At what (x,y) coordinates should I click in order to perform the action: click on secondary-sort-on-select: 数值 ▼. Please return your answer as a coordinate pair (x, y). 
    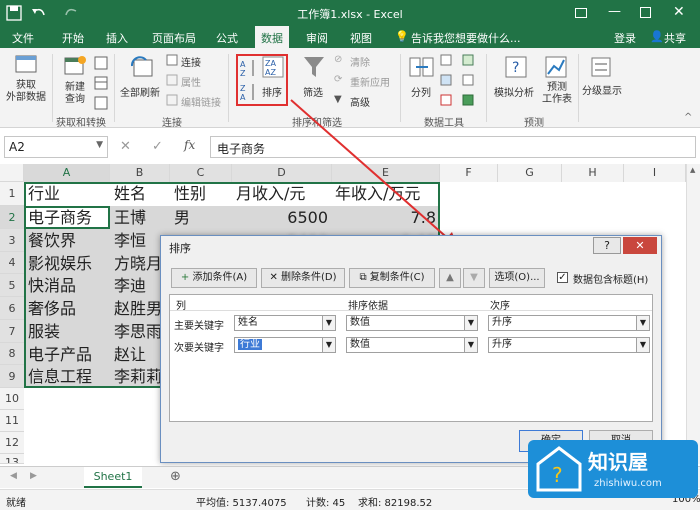
    Looking at the image, I should click on (412, 345).